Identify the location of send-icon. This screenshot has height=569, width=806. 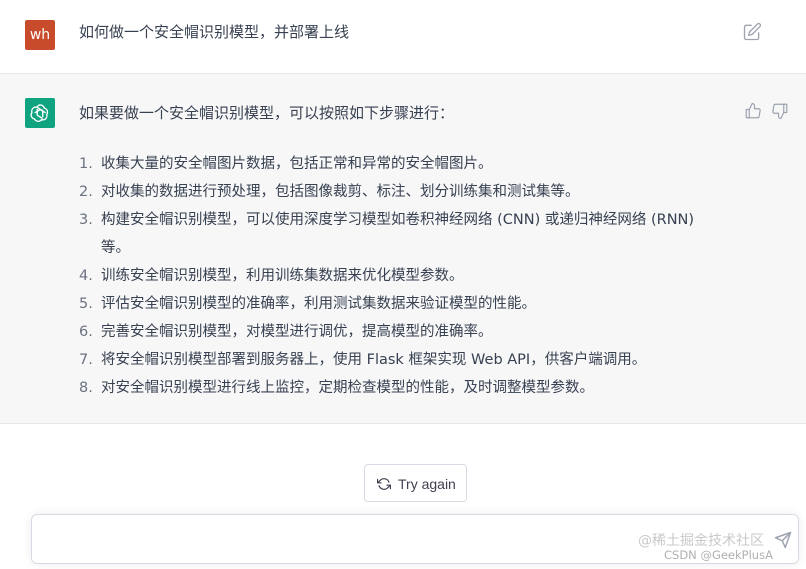
(783, 540).